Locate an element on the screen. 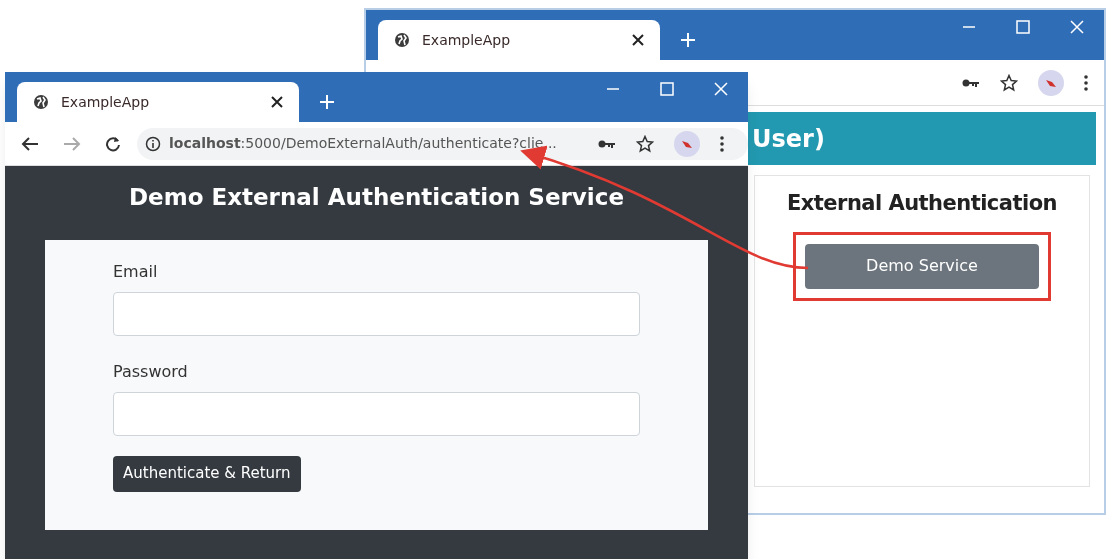  field-label: Password is located at coordinates (151, 371).